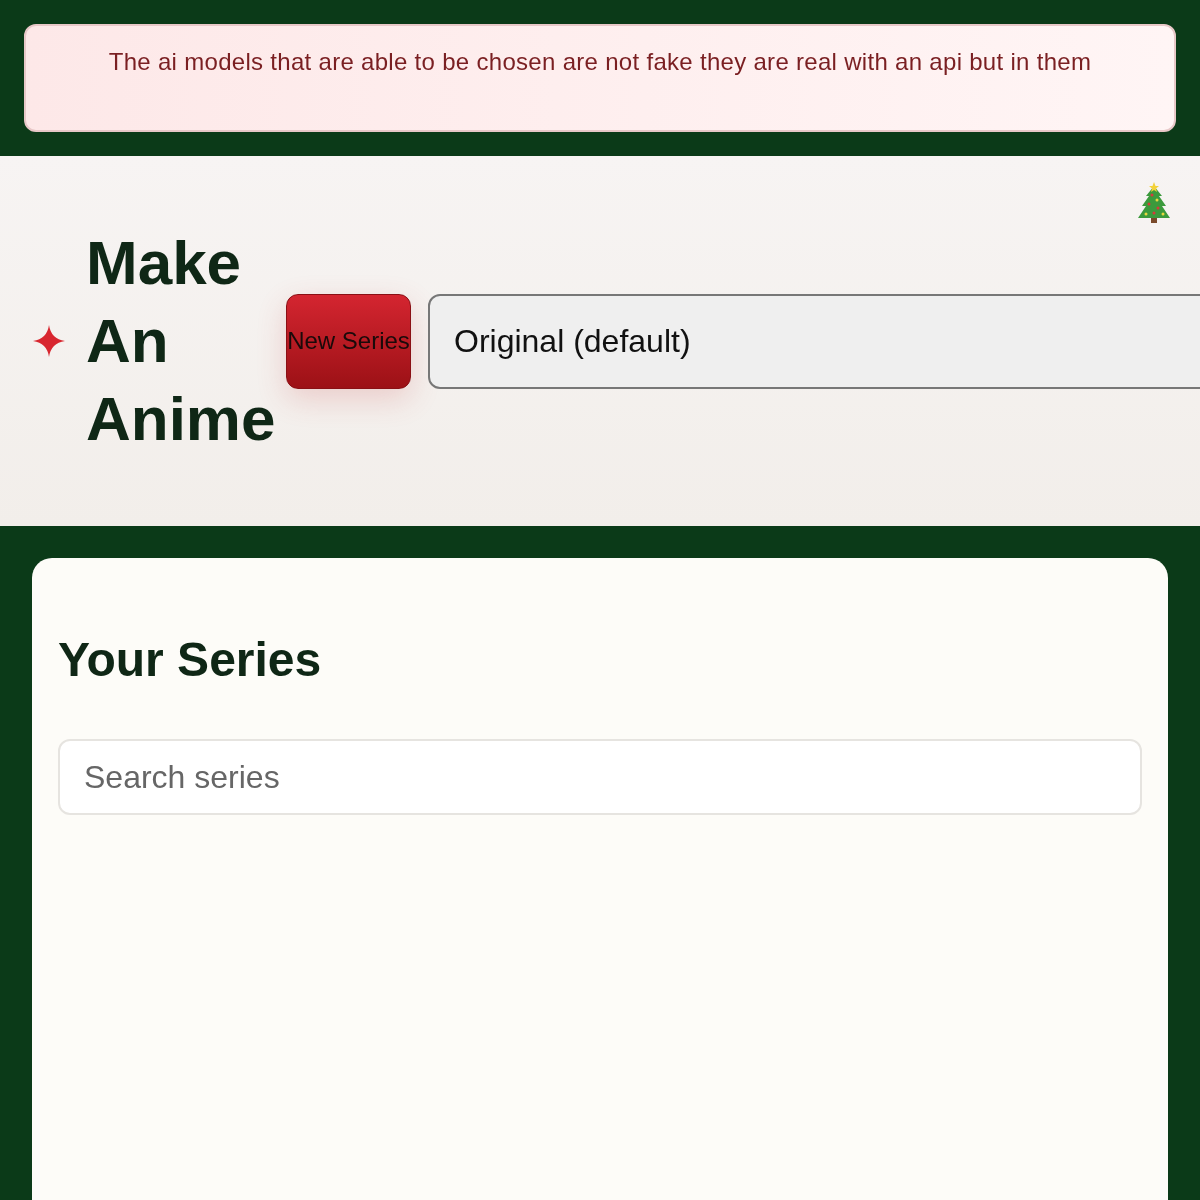 Image resolution: width=1200 pixels, height=1200 pixels. Describe the element at coordinates (814, 341) in the screenshot. I see `style-select: Original (default)` at that location.